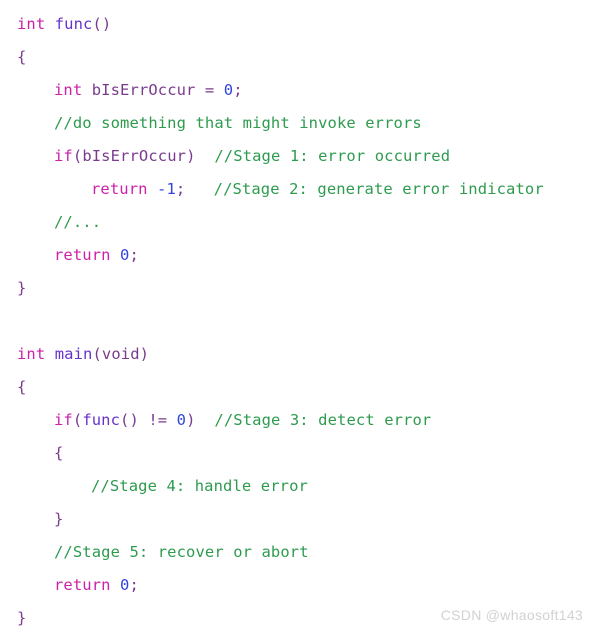  I want to click on watermark: CSDN @whaosoft143, so click(511, 615).